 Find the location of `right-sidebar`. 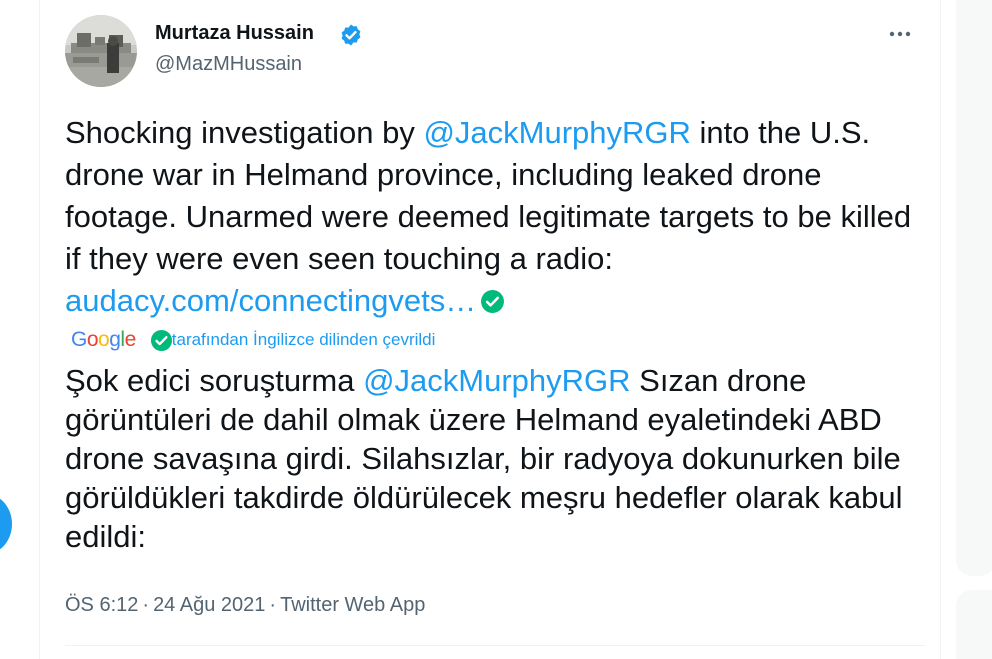

right-sidebar is located at coordinates (974, 329).